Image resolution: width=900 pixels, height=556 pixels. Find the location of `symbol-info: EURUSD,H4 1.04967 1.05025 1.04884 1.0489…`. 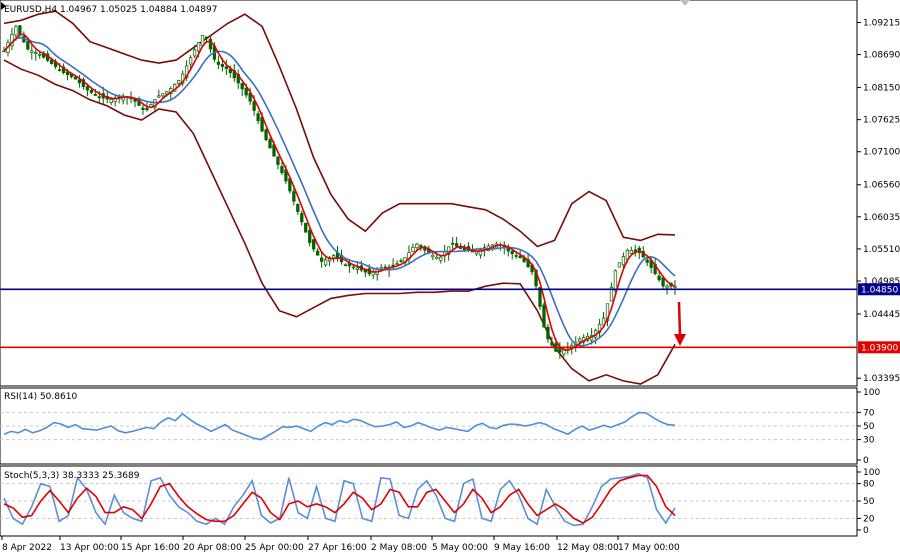

symbol-info: EURUSD,H4 1.04967 1.05025 1.04884 1.0489… is located at coordinates (110, 10).